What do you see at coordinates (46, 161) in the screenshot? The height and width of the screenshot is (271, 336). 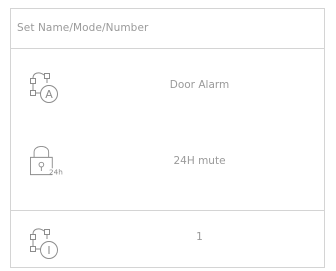 I see `lock-24h-icon: 24h` at bounding box center [46, 161].